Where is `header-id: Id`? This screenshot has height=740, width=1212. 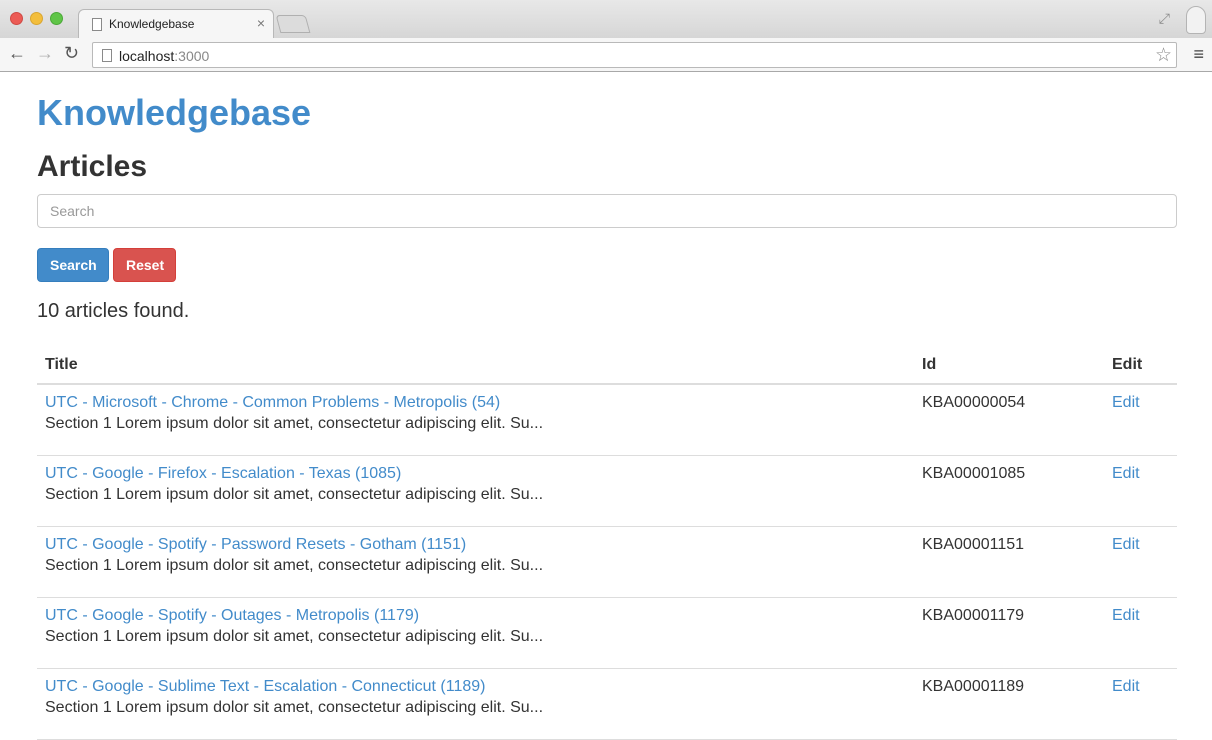
header-id: Id is located at coordinates (1009, 366).